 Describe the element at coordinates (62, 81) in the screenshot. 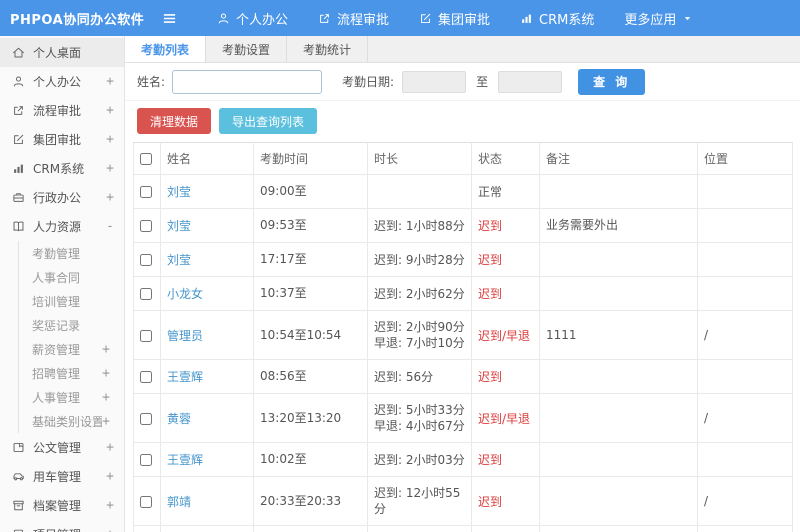

I see `sidebar-item-personal-office: 个人办公 +` at that location.